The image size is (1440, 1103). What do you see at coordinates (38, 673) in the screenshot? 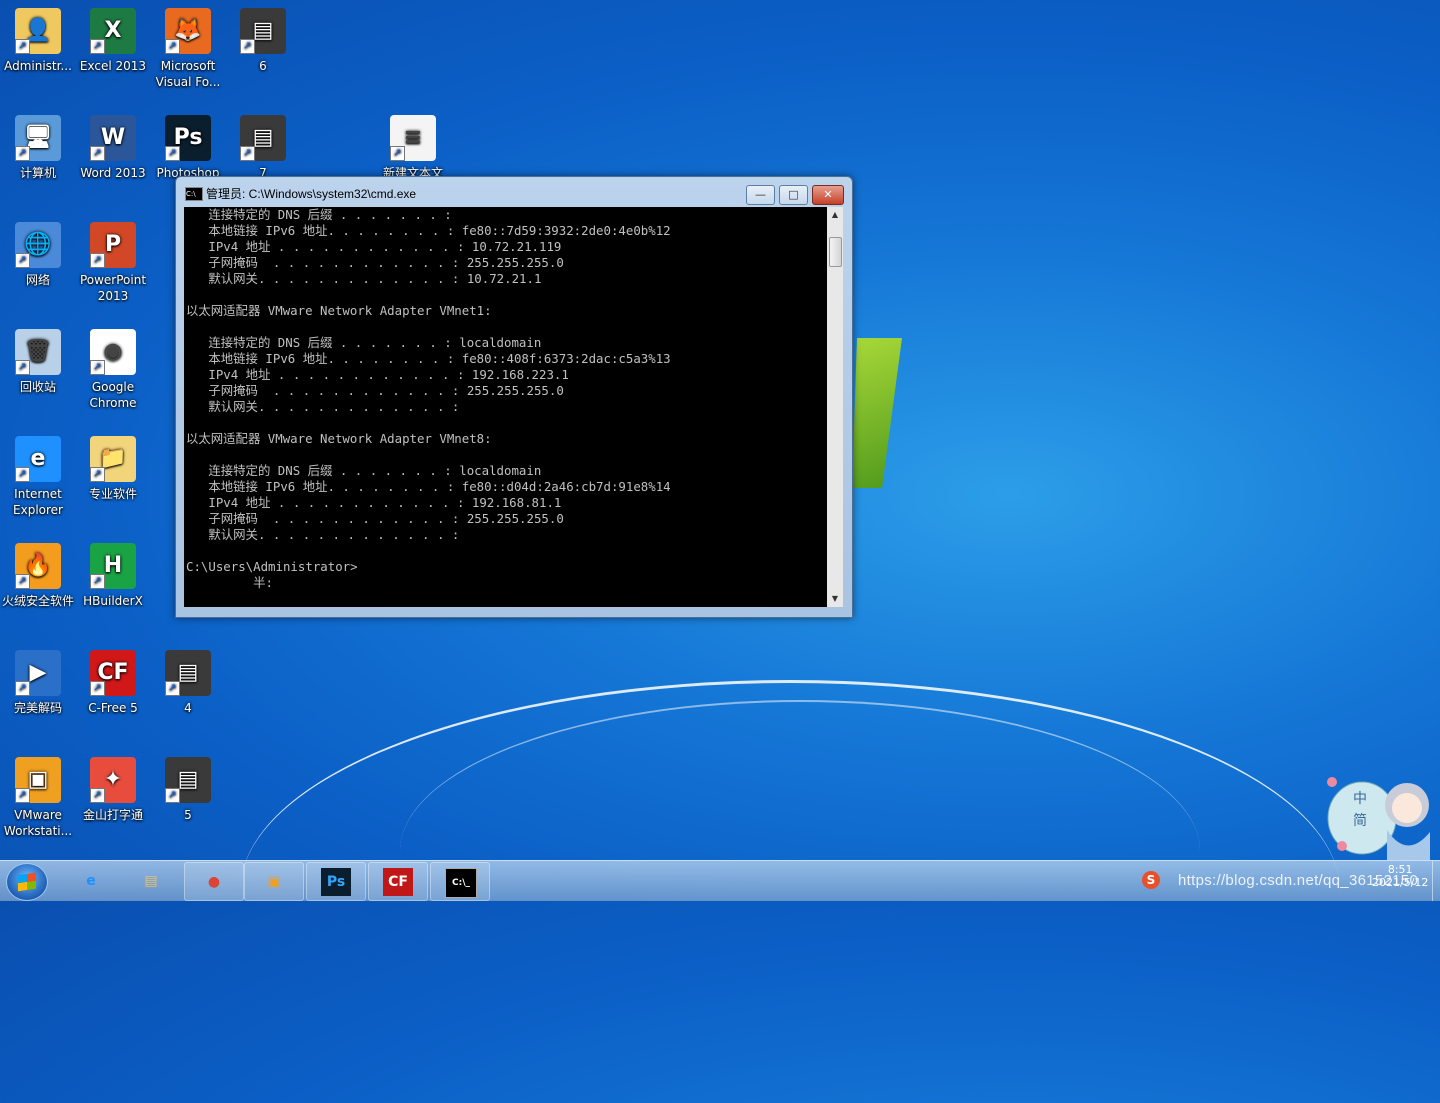
I see `player-icon: ▶ ↗` at bounding box center [38, 673].